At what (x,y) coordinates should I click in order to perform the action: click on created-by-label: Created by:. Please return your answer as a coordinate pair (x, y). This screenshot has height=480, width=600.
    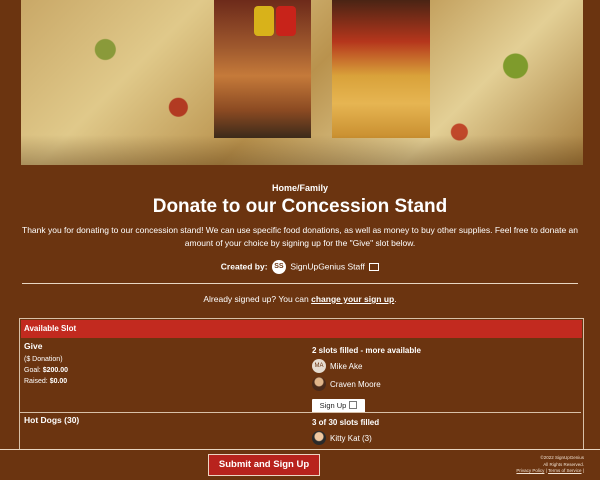
    Looking at the image, I should click on (244, 266).